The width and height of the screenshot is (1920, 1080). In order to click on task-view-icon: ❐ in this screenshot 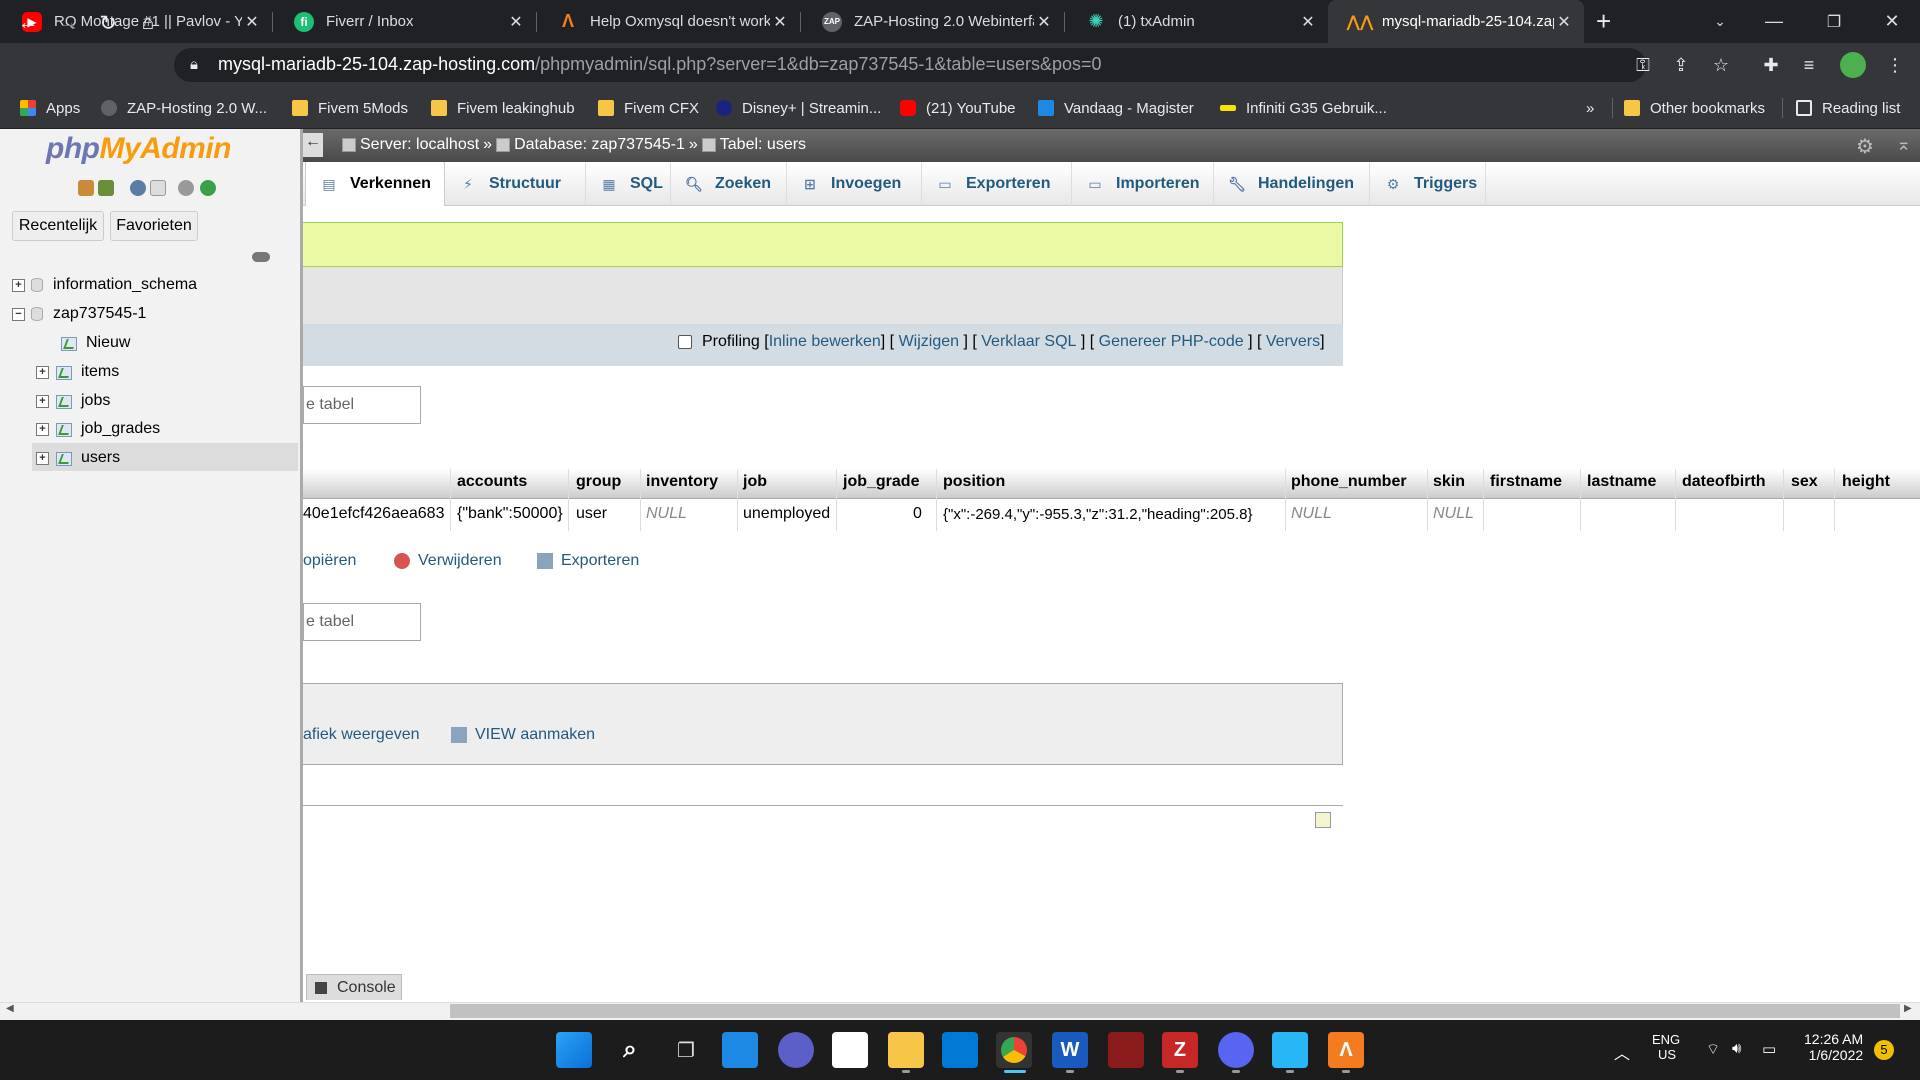, I will do `click(686, 1050)`.